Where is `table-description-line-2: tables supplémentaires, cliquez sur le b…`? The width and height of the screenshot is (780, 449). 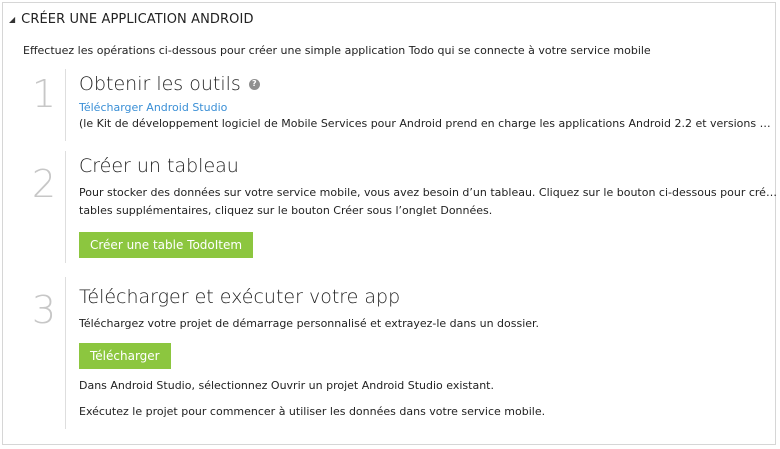 table-description-line-2: tables supplémentaires, cliquez sur le b… is located at coordinates (286, 210).